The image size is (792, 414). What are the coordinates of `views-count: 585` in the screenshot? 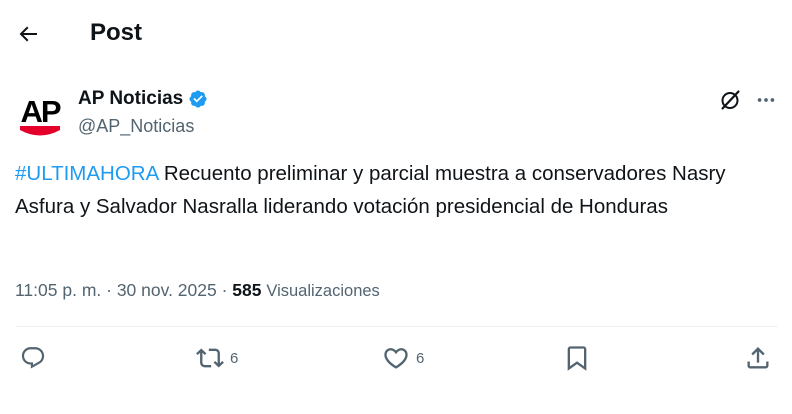 It's located at (247, 290).